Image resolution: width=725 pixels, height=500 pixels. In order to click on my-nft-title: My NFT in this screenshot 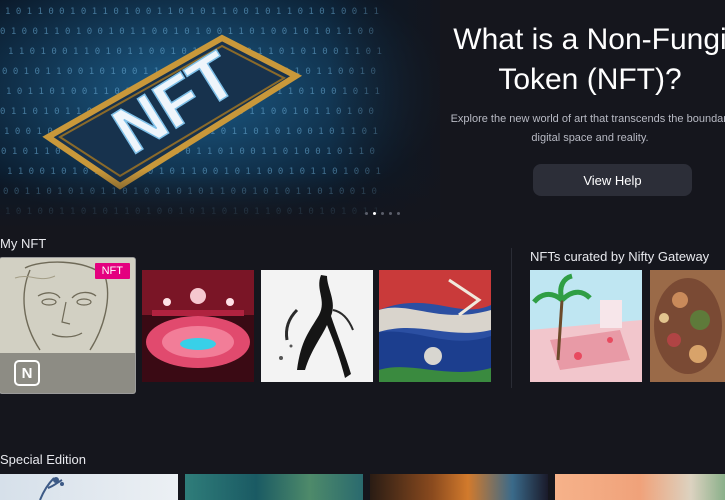, I will do `click(23, 243)`.